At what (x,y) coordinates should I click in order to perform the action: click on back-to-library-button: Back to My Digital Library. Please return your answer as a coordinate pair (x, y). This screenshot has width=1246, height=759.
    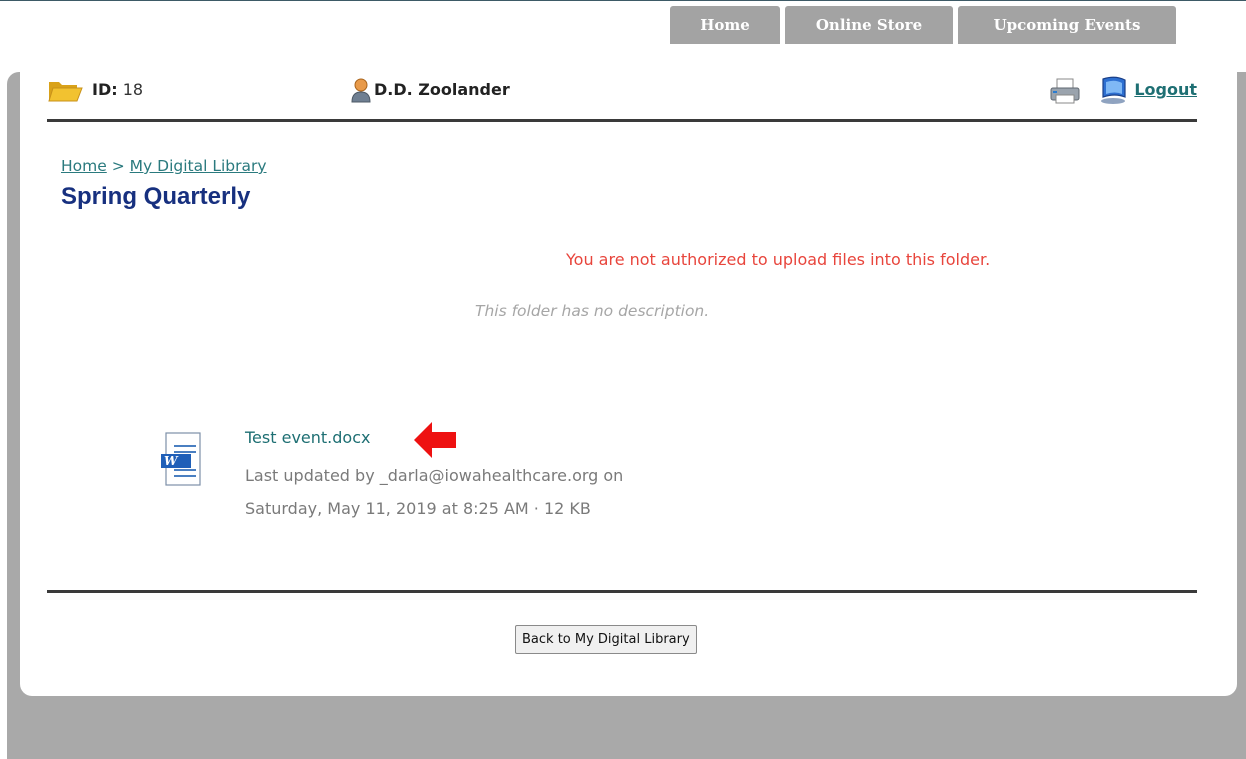
    Looking at the image, I should click on (606, 639).